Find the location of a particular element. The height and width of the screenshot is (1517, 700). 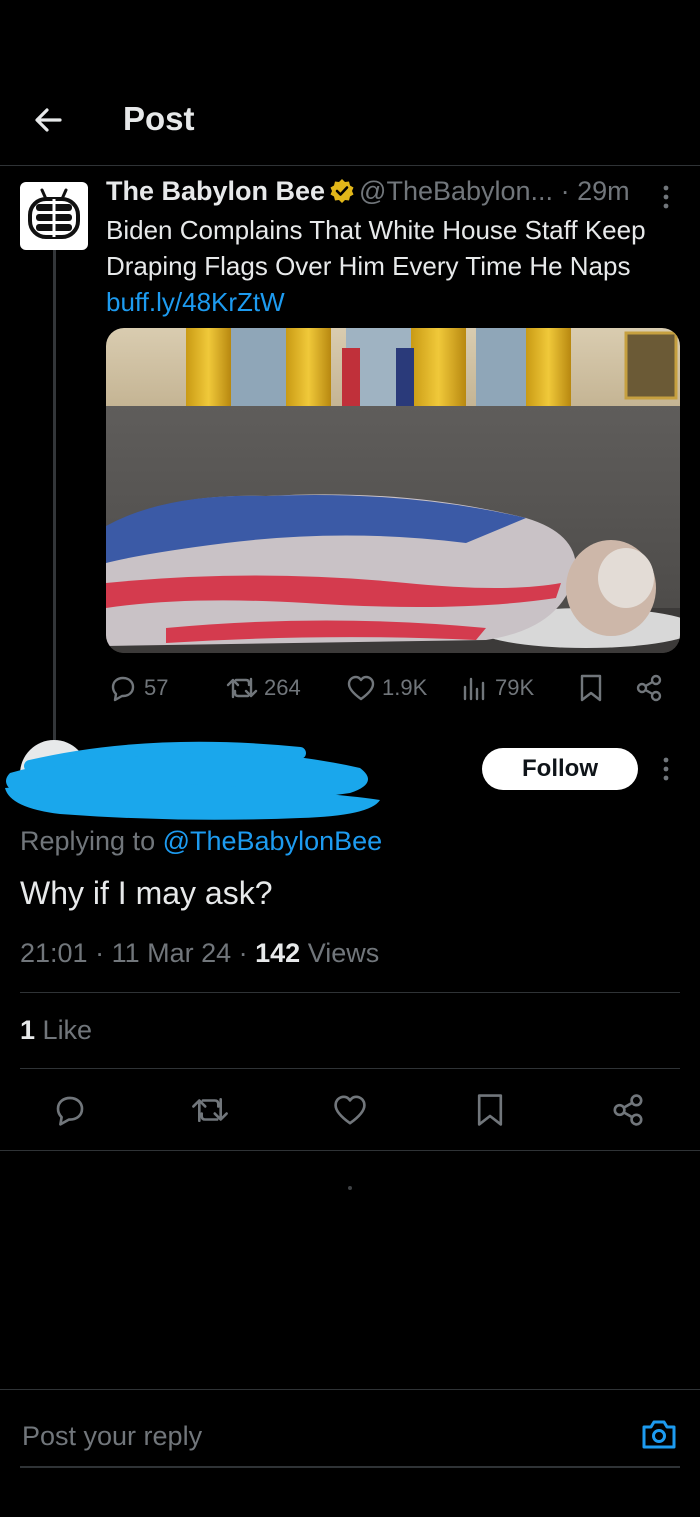

tweet-link: buff.ly/48KrZtW is located at coordinates (195, 302).